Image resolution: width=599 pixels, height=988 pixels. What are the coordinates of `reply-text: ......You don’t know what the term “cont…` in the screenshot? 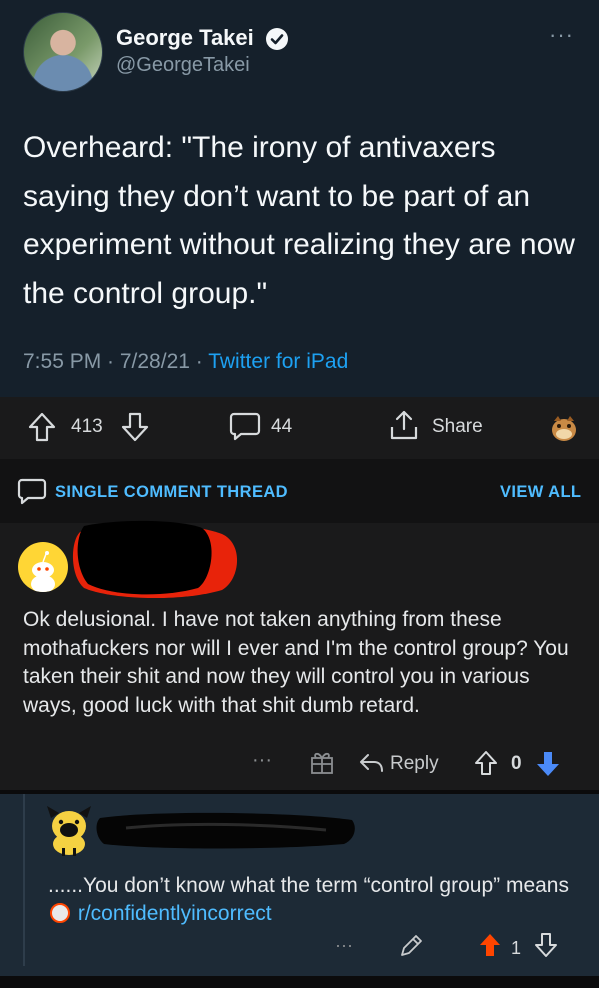 It's located at (308, 885).